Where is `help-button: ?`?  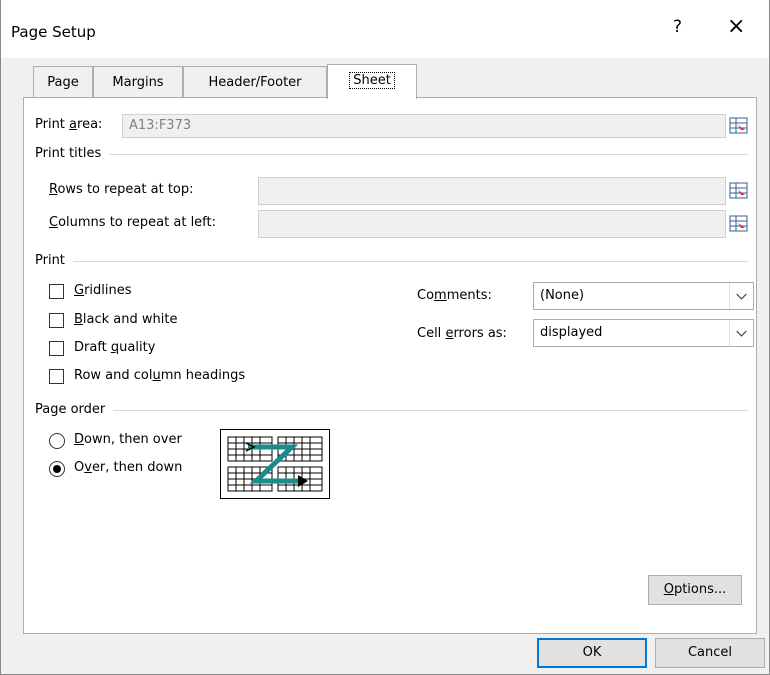
help-button: ? is located at coordinates (677, 27).